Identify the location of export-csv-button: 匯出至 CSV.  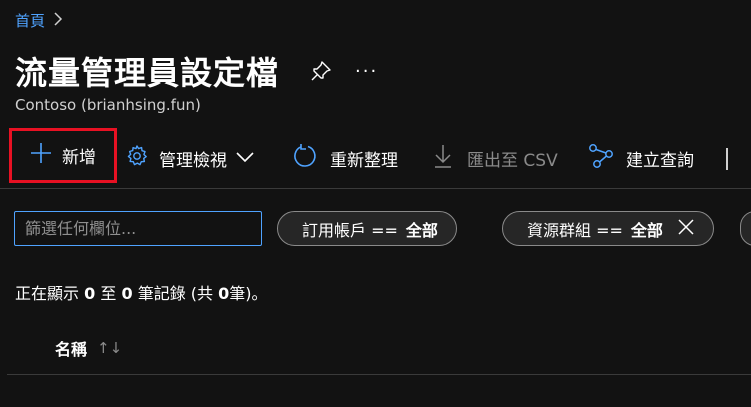
(495, 158).